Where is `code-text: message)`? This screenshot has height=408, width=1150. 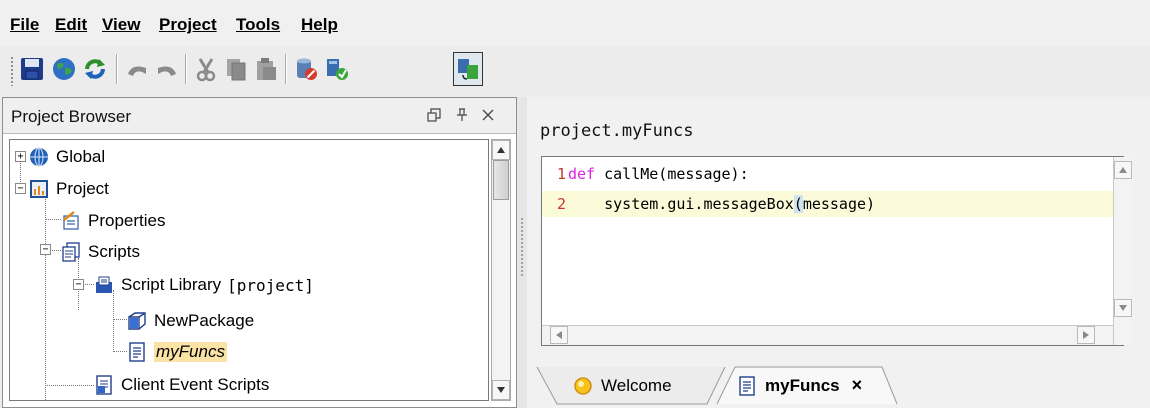
code-text: message) is located at coordinates (839, 204).